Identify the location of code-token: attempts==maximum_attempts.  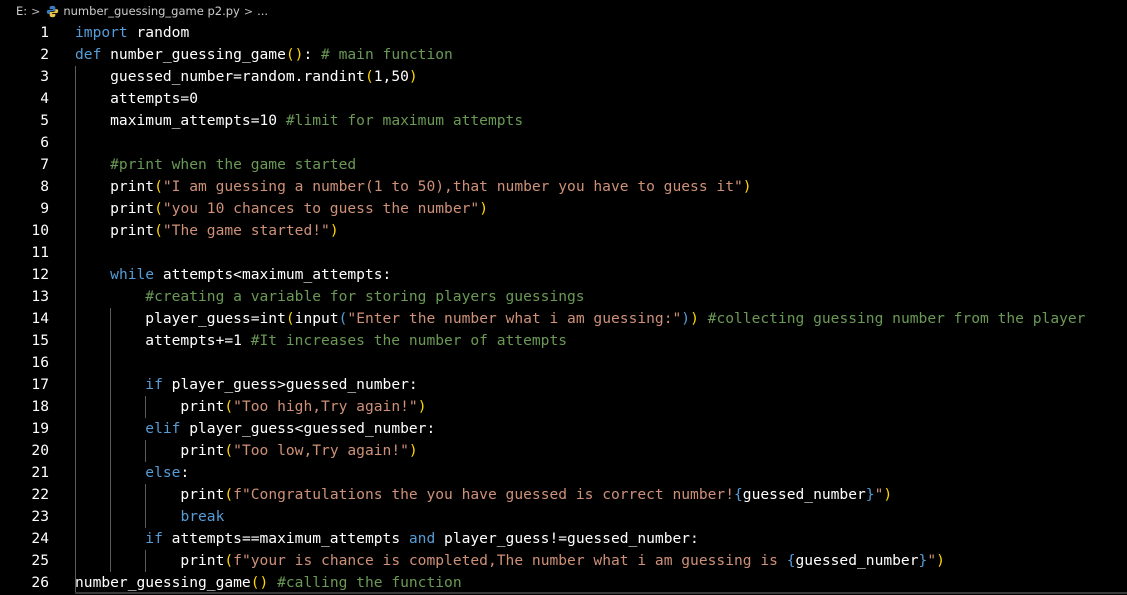
(285, 538).